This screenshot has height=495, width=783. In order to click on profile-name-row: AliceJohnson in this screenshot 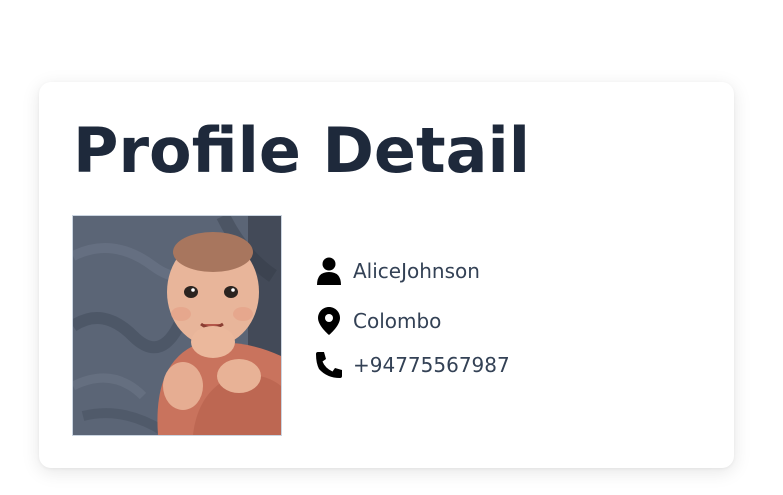, I will do `click(397, 271)`.